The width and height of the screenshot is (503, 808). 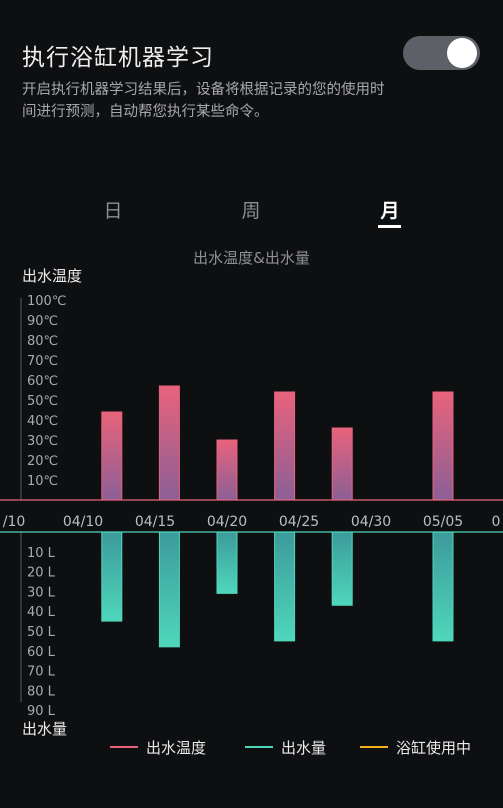 I want to click on volume-tick-label: 20 L, so click(x=41, y=573).